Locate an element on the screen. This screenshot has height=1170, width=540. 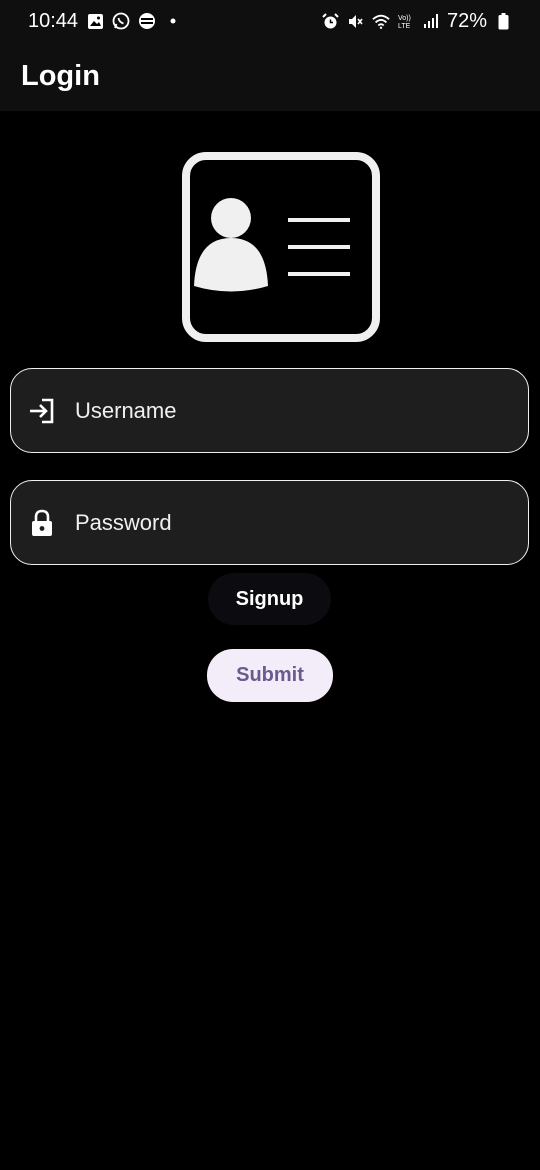
password-field is located at coordinates (269, 522).